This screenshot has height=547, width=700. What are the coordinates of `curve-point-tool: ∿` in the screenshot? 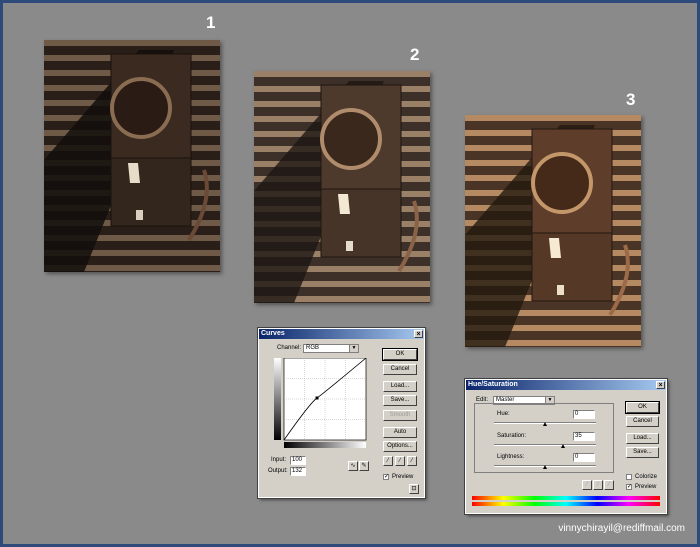 It's located at (353, 466).